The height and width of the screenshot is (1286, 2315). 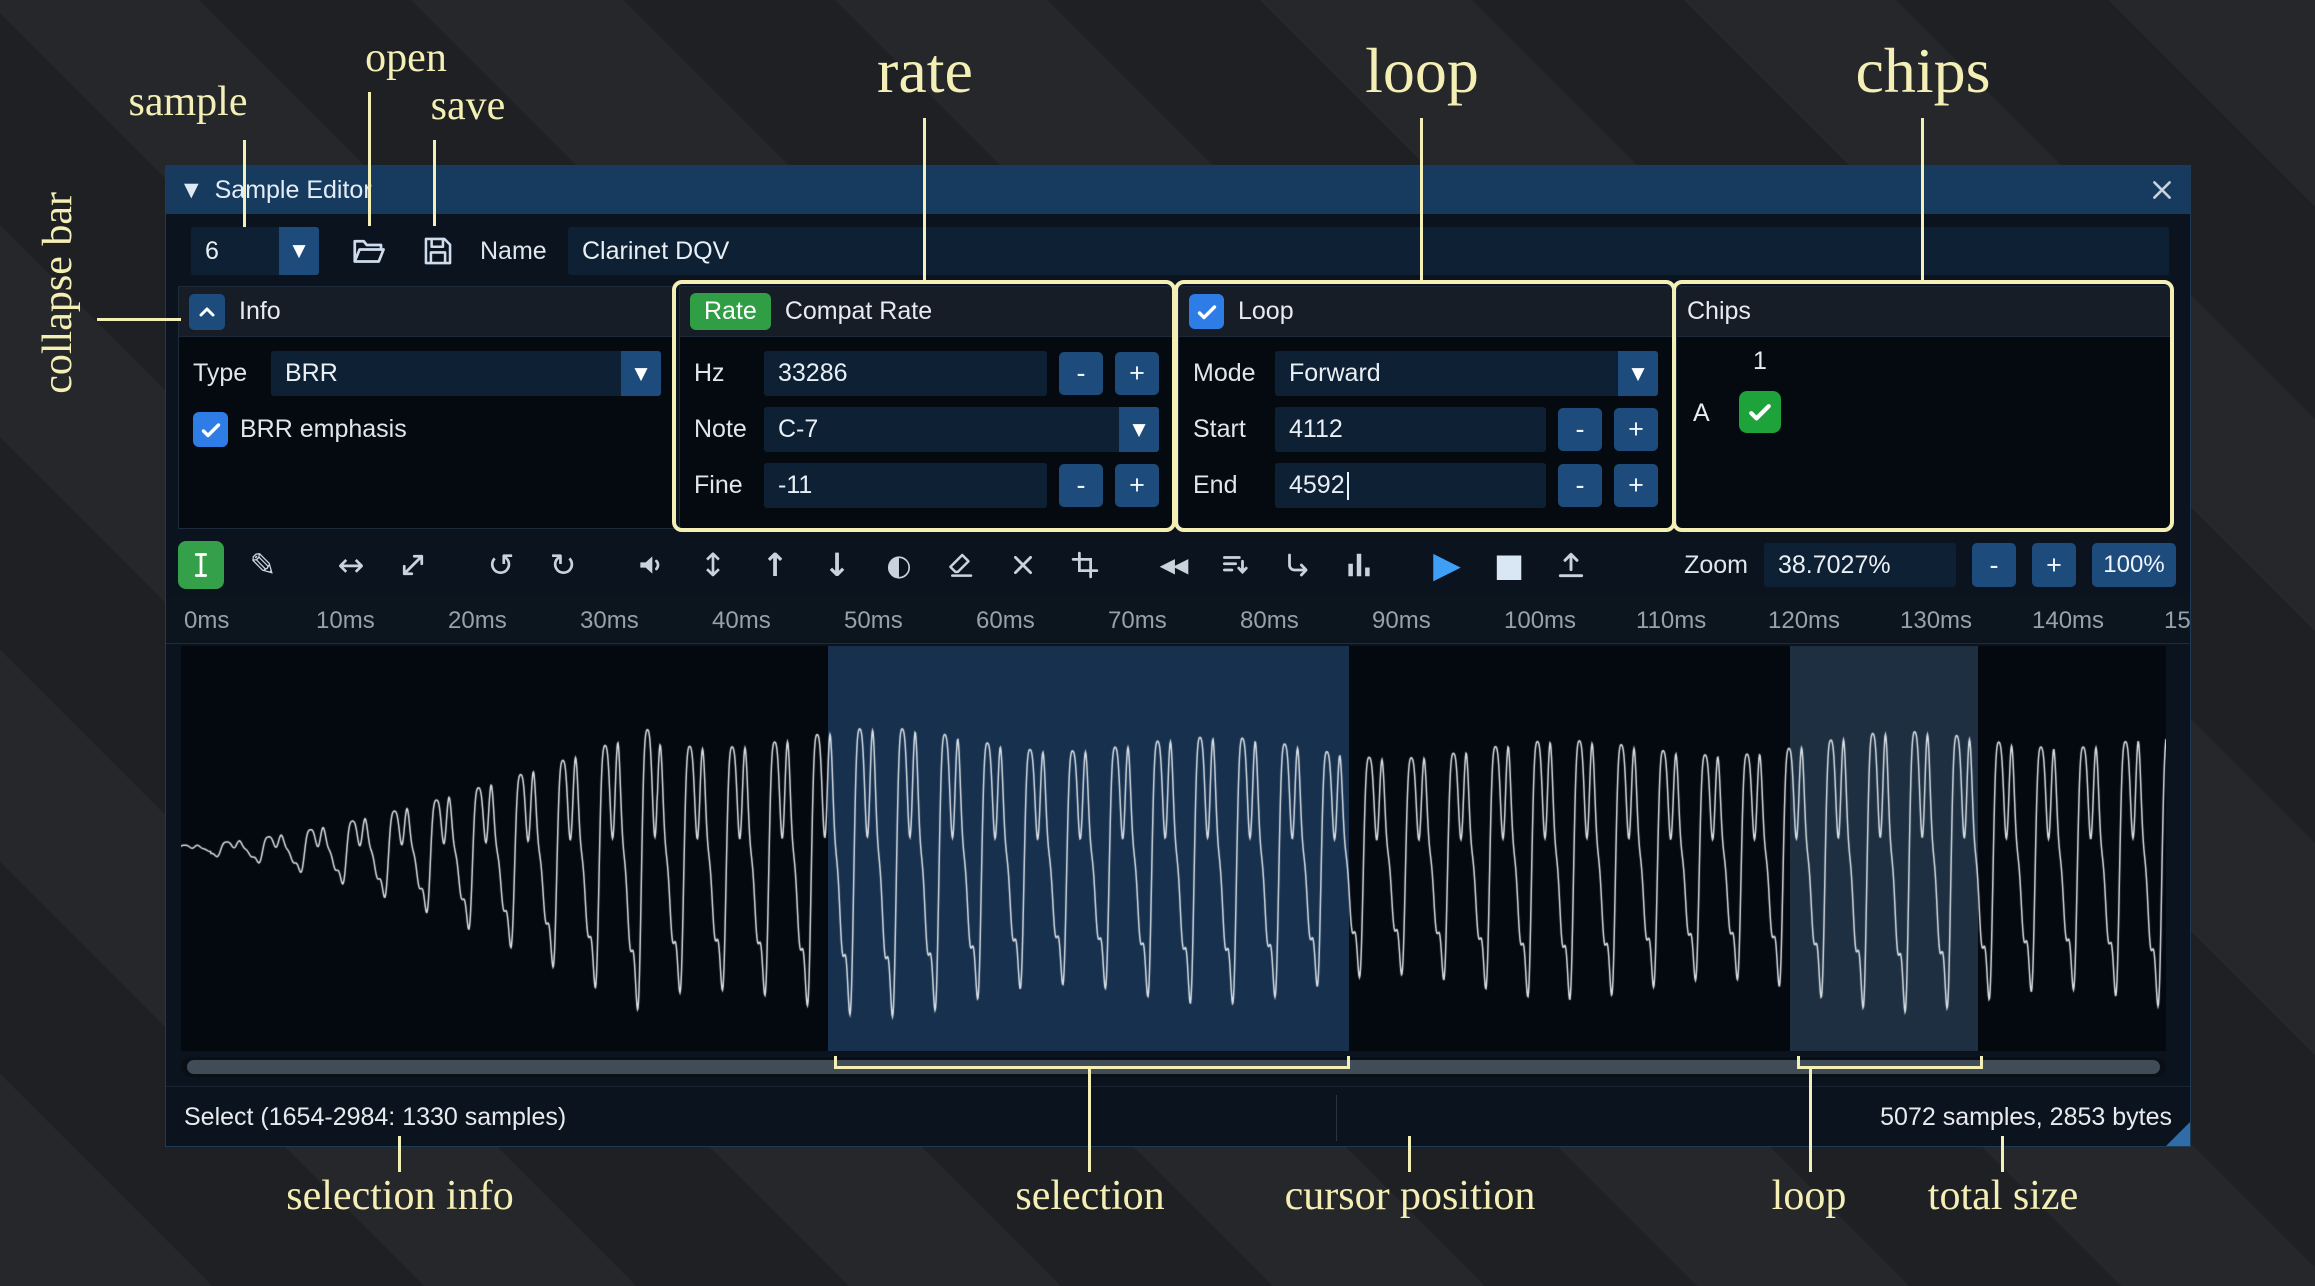 I want to click on preview-sample-button, so click(x=651, y=565).